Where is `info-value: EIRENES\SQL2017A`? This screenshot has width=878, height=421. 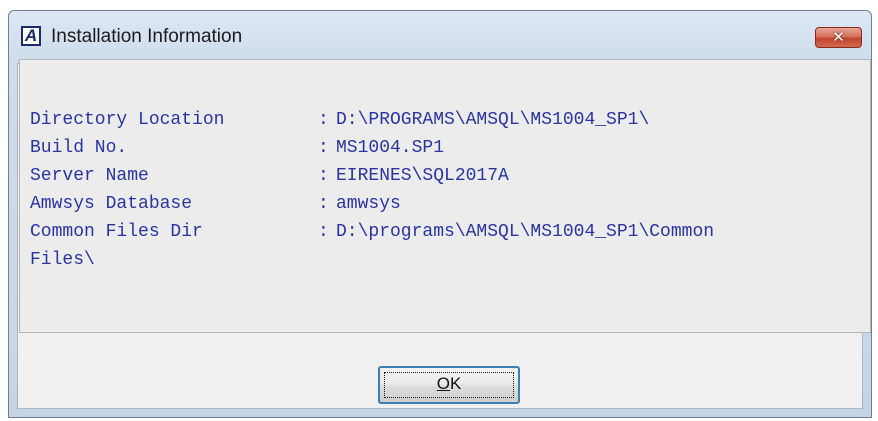 info-value: EIRENES\SQL2017A is located at coordinates (422, 176).